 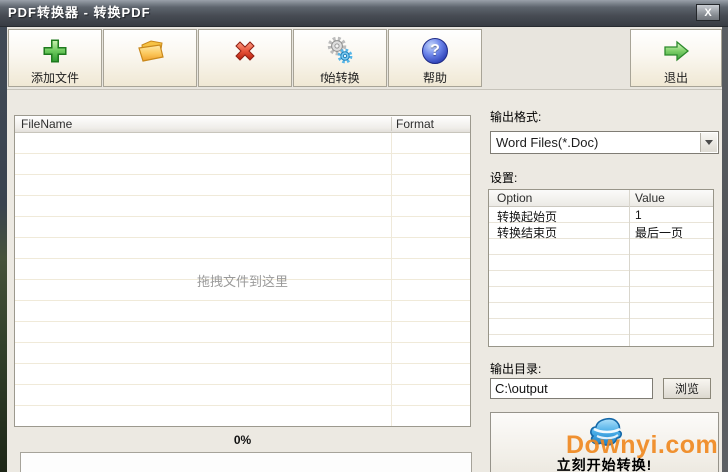 What do you see at coordinates (659, 232) in the screenshot?
I see `value-end-page: 最后一页` at bounding box center [659, 232].